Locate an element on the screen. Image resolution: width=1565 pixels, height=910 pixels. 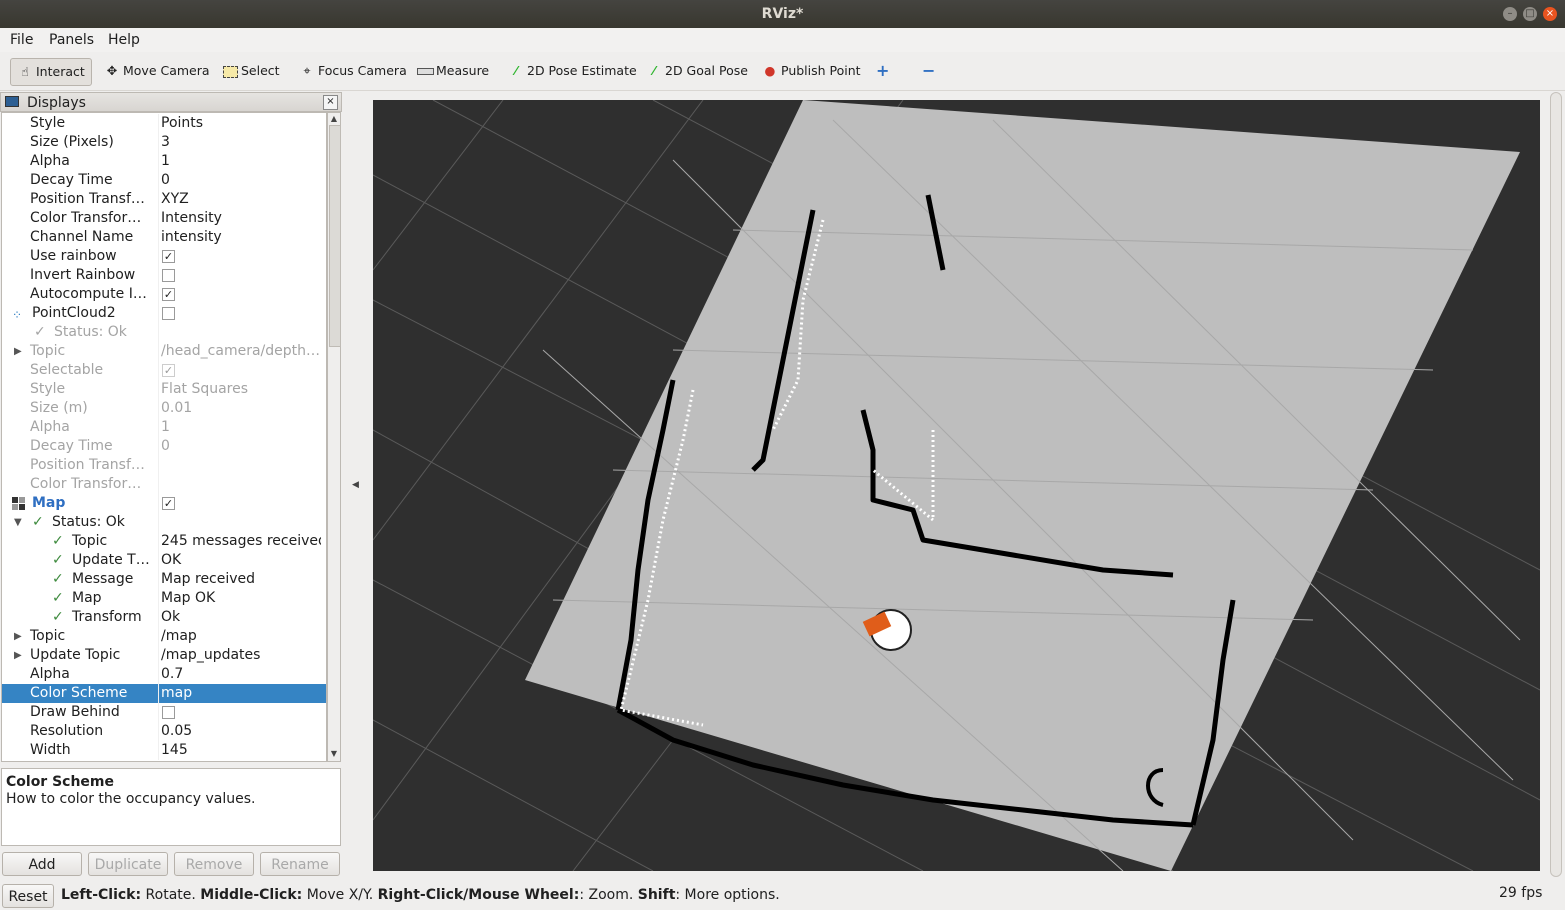
menu-panels: Panels is located at coordinates (71, 40).